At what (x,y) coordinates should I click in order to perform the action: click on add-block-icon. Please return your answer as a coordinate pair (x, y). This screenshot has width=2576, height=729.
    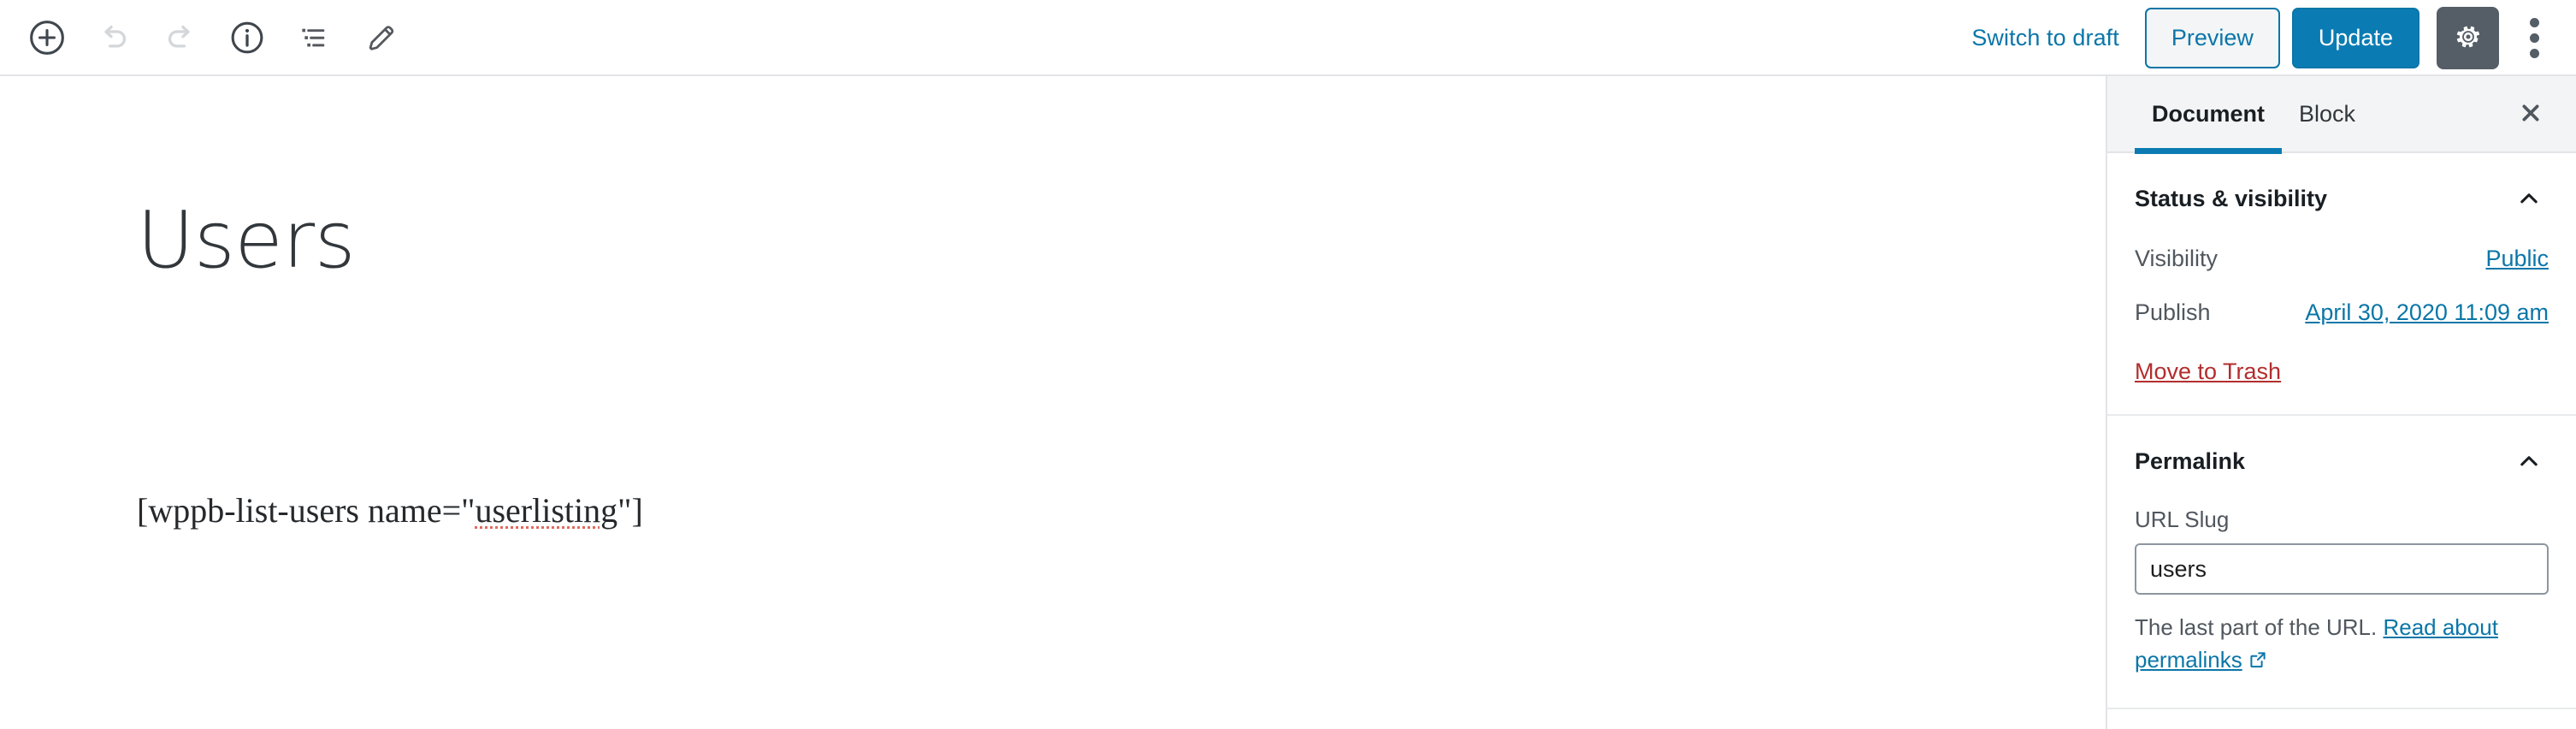
    Looking at the image, I should click on (47, 37).